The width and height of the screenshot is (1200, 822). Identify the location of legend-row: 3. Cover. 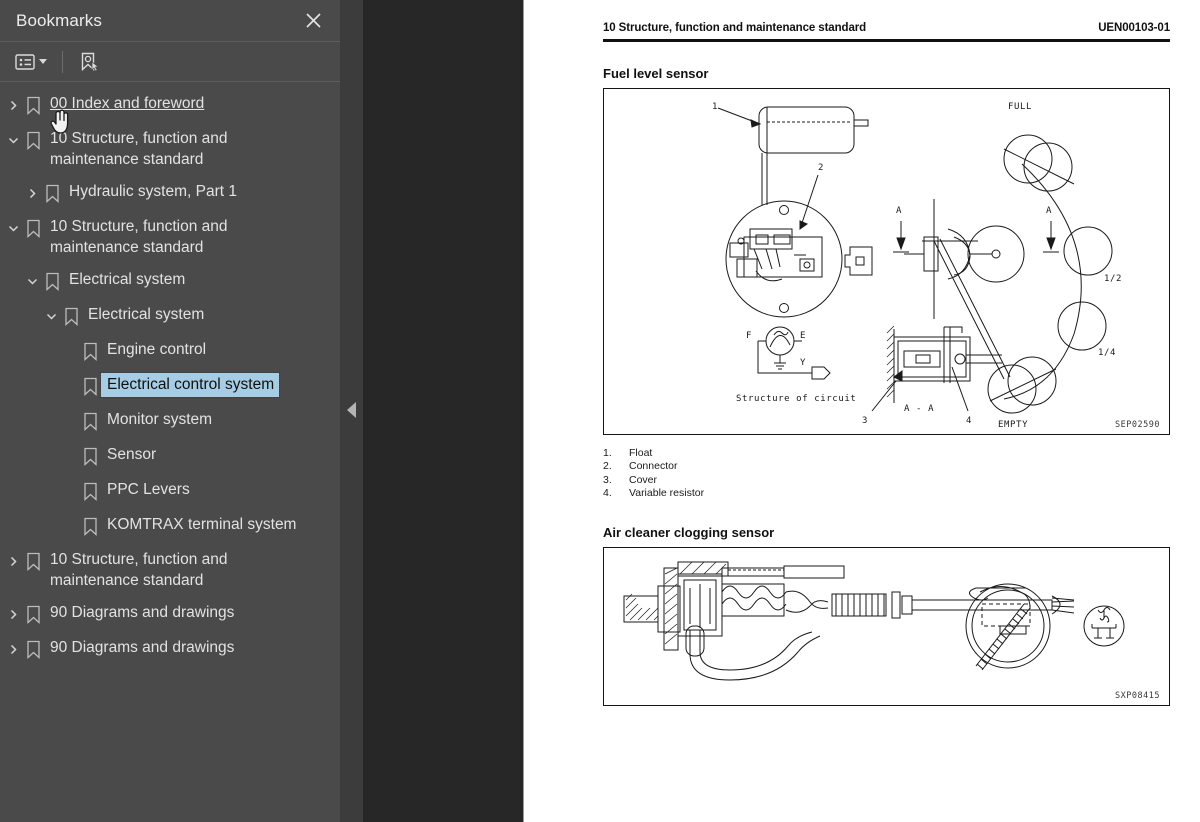
(886, 481).